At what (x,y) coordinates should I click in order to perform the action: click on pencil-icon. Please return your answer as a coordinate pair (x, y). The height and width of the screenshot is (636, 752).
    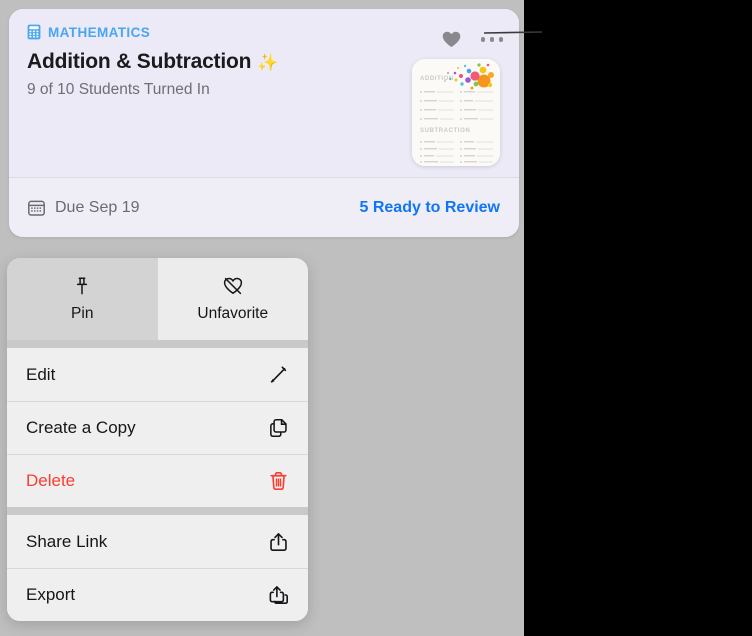
    Looking at the image, I should click on (278, 375).